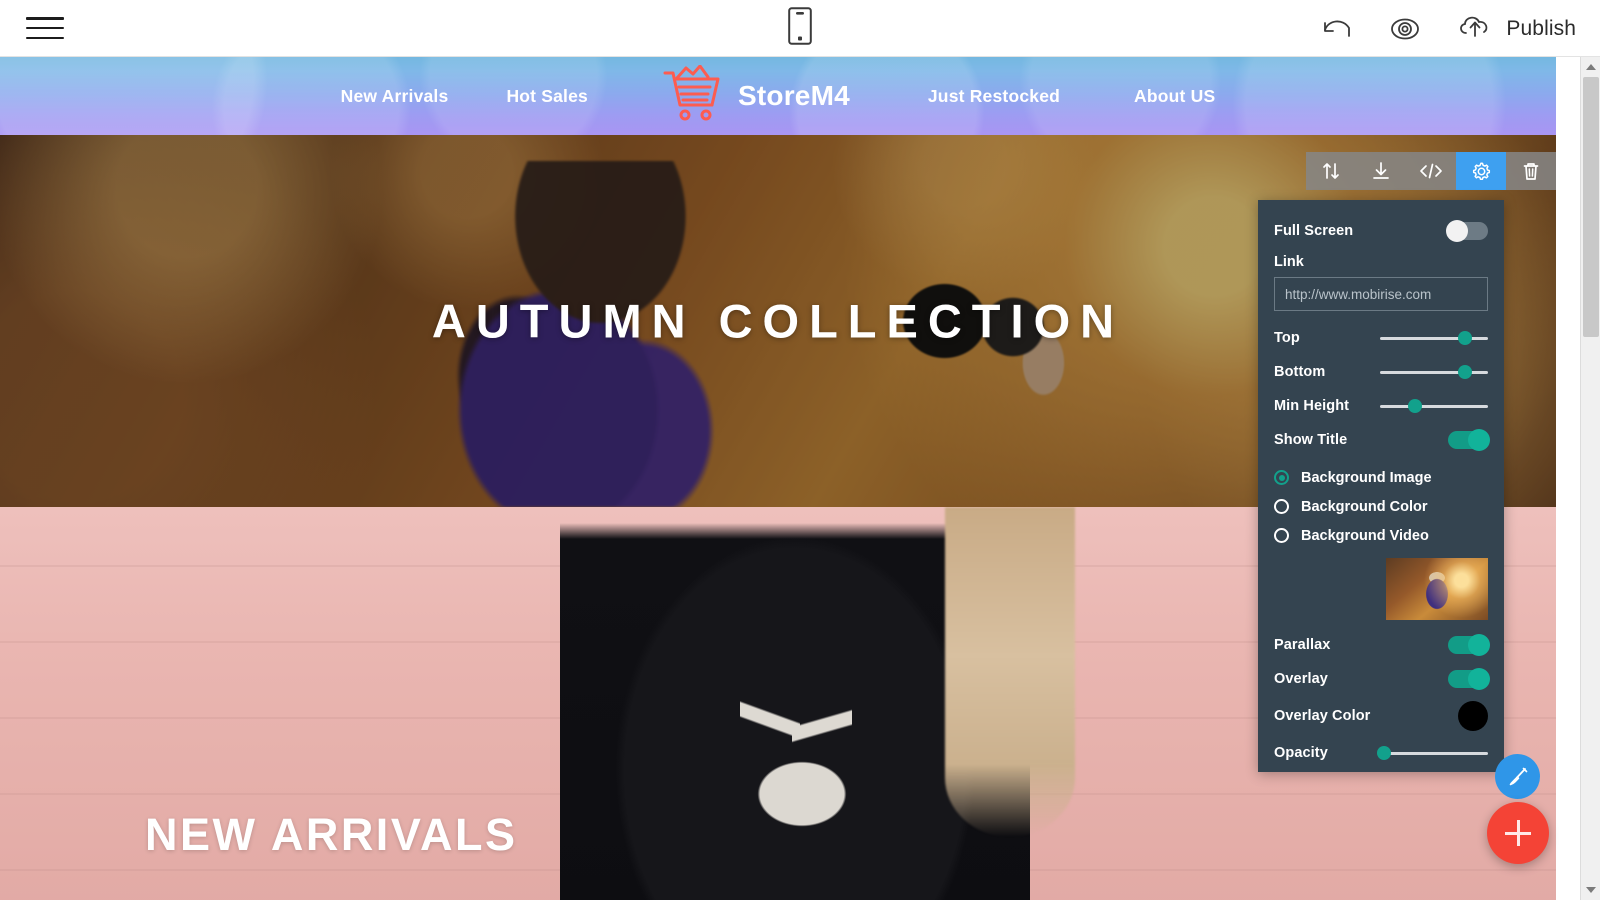  What do you see at coordinates (547, 96) in the screenshot?
I see `nav-link-hot-sales: Hot Sales` at bounding box center [547, 96].